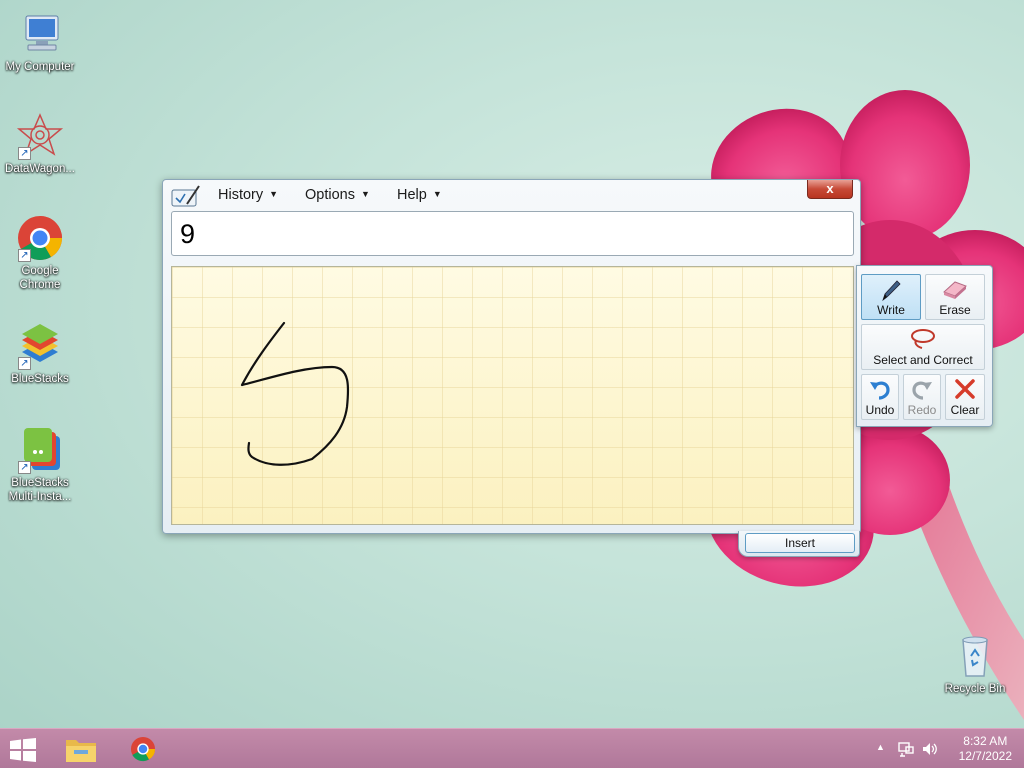 The image size is (1024, 768). I want to click on insert-tab: Insert, so click(799, 544).